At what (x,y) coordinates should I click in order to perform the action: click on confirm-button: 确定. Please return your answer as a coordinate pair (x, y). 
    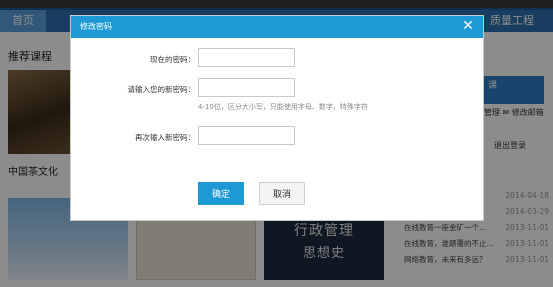
    Looking at the image, I should click on (221, 193).